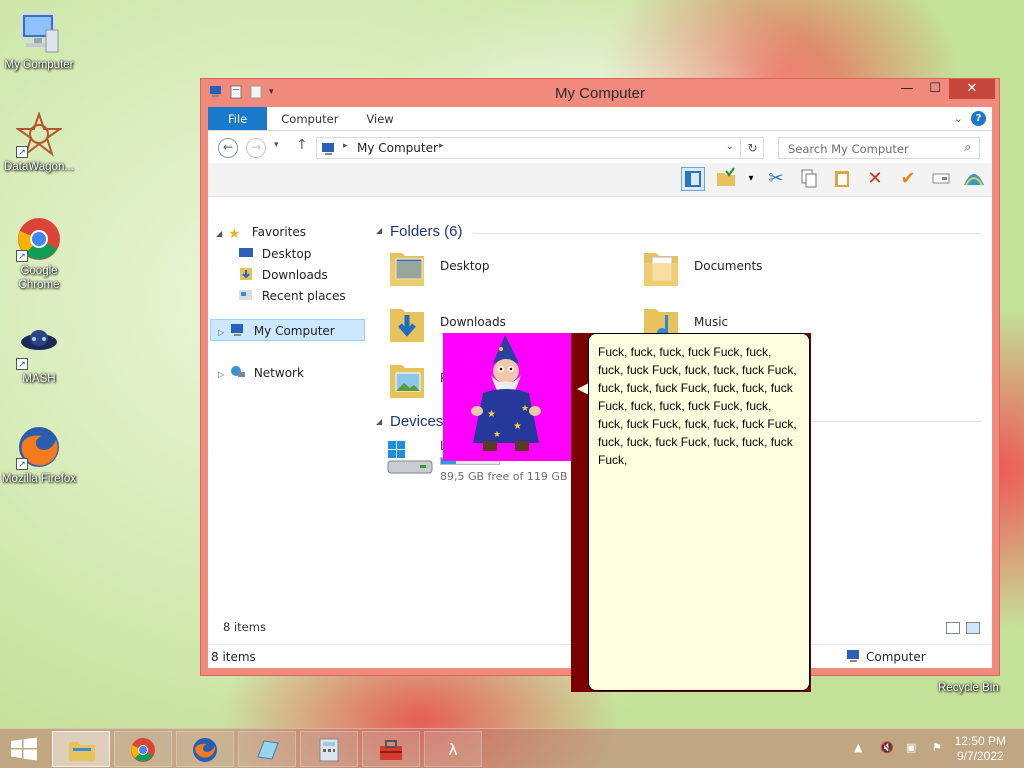 This screenshot has width=1024, height=768. Describe the element at coordinates (854, 657) in the screenshot. I see `computer-icon` at that location.